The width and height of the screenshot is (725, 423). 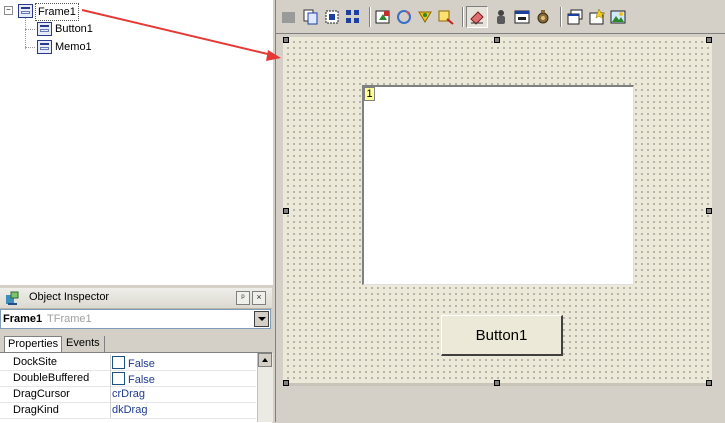 What do you see at coordinates (289, 17) in the screenshot?
I see `align-icon` at bounding box center [289, 17].